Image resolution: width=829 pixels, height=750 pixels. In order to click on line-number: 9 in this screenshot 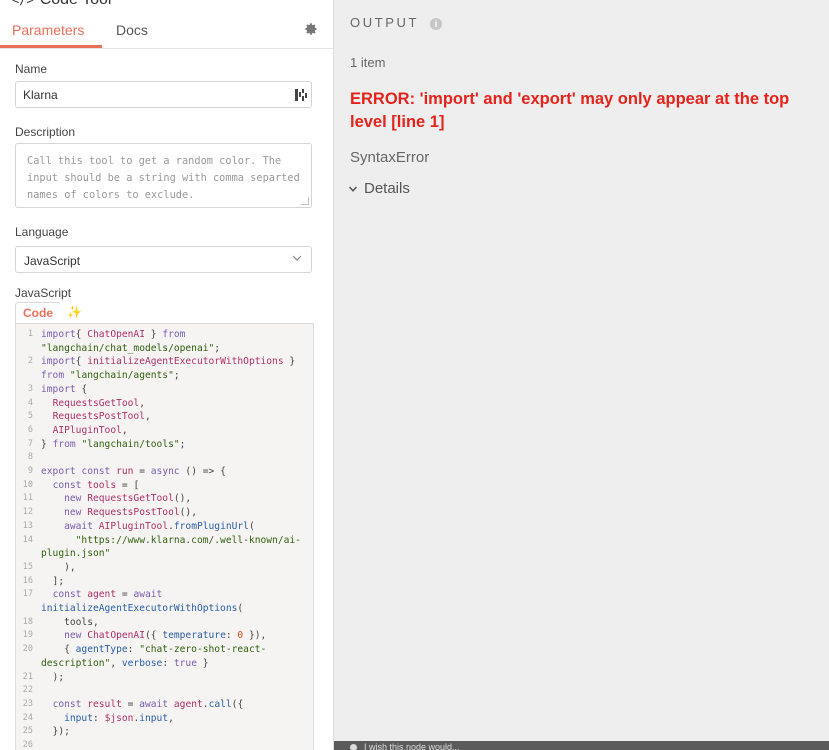, I will do `click(30, 471)`.